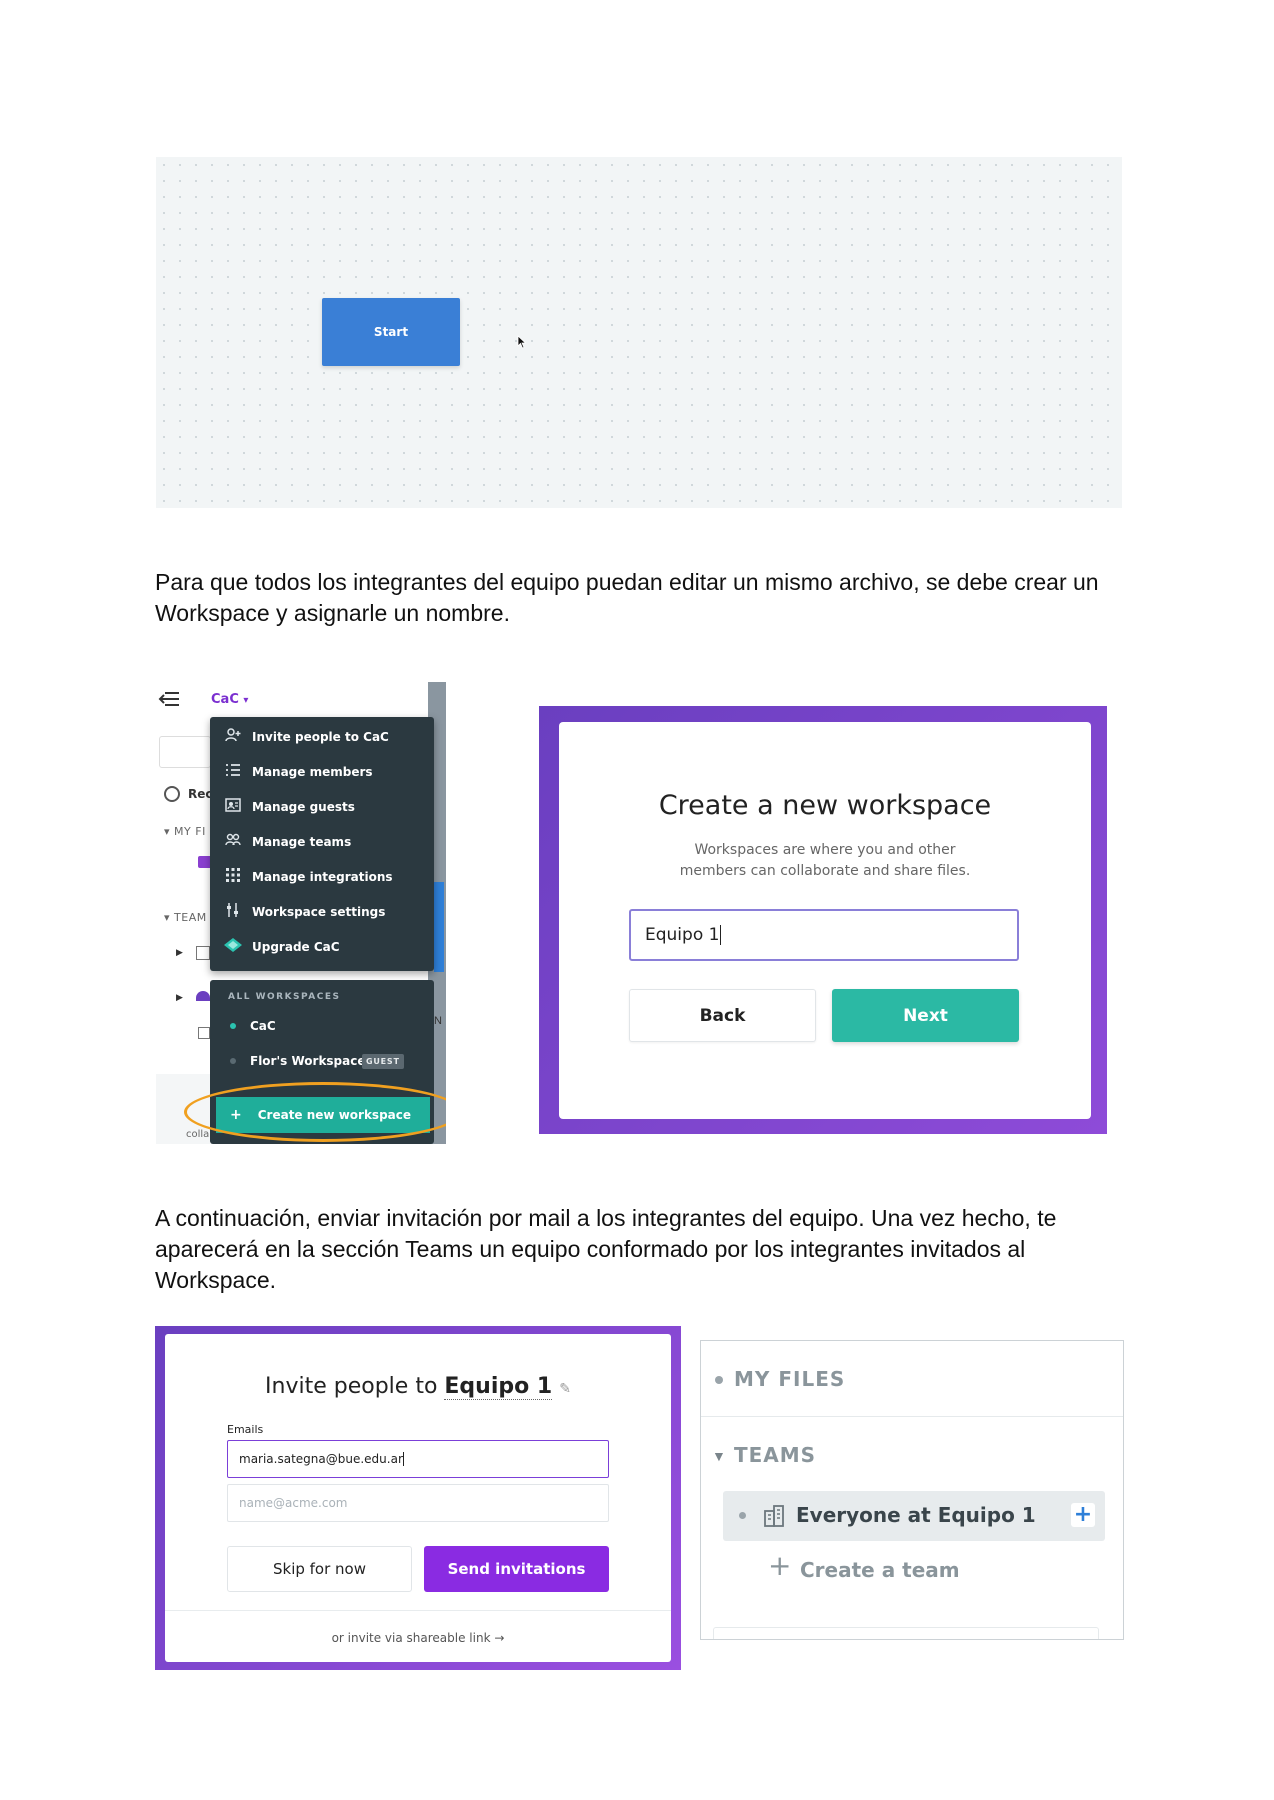 The width and height of the screenshot is (1274, 1800). I want to click on clock-icon, so click(172, 794).